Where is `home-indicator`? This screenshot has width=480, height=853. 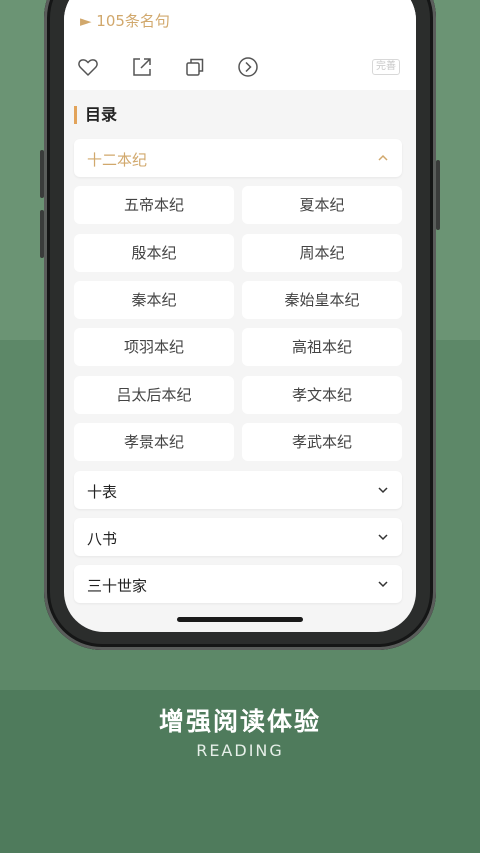
home-indicator is located at coordinates (240, 619).